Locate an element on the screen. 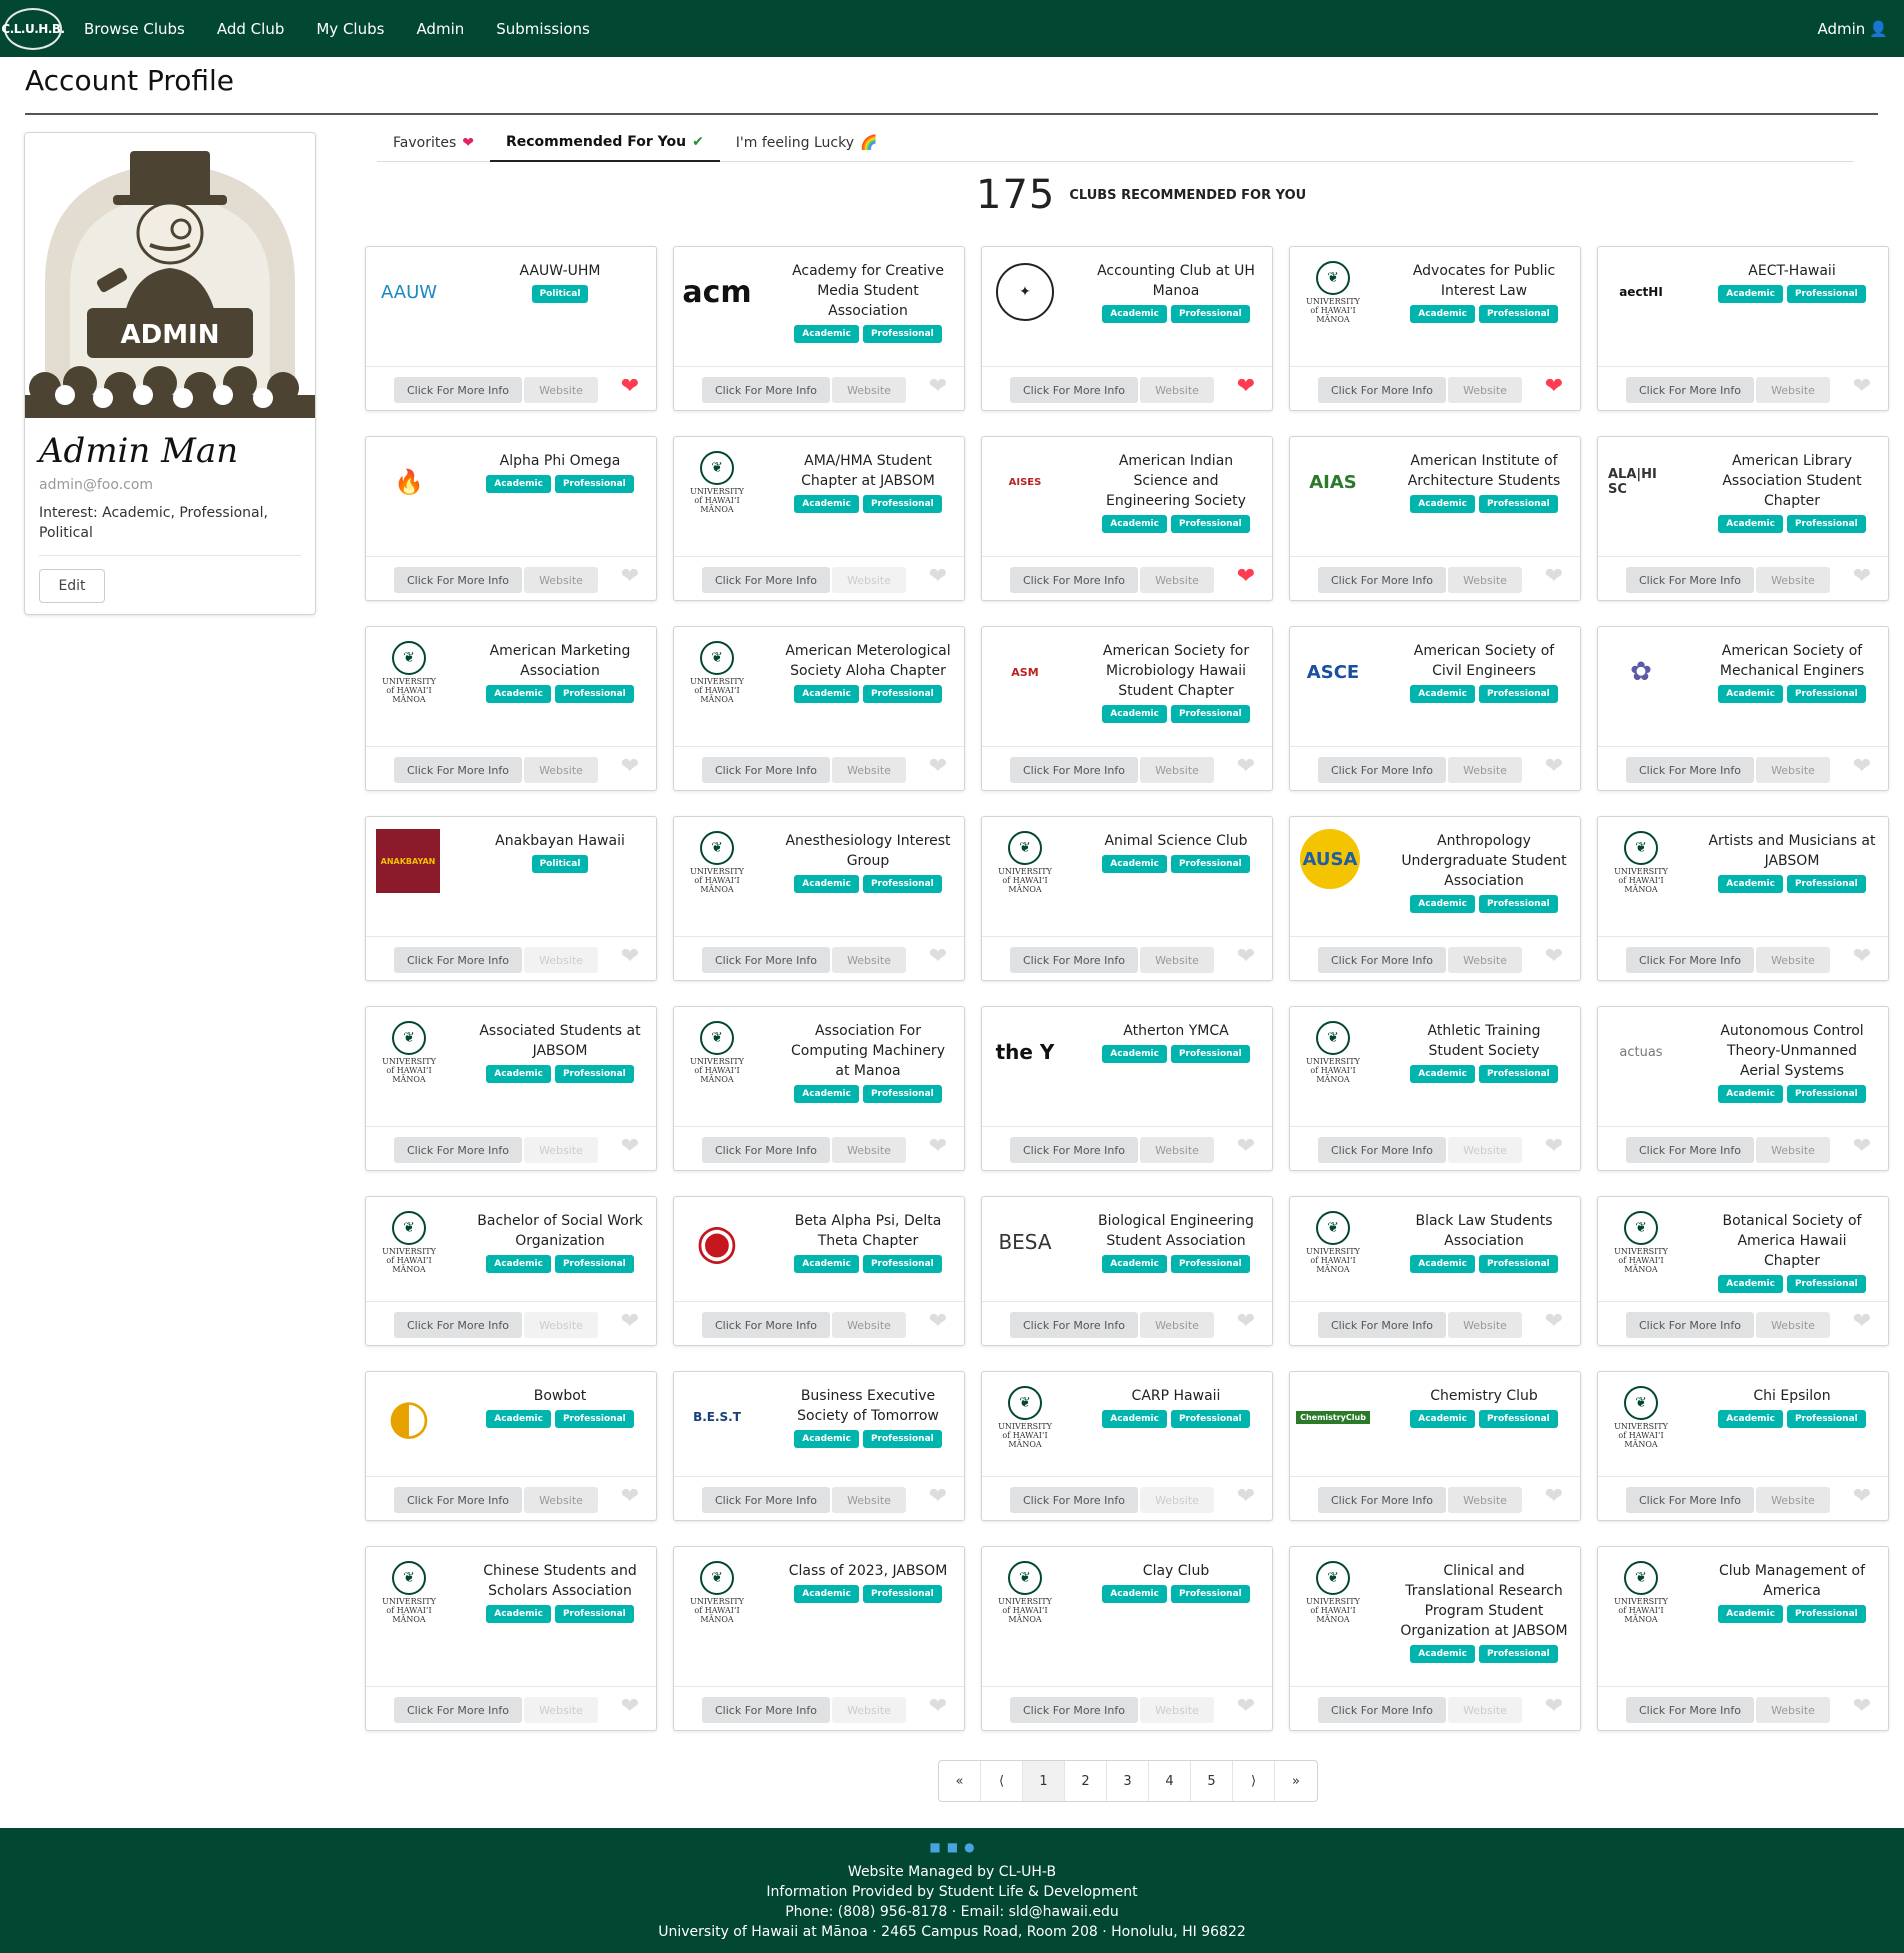  page-link: 3 is located at coordinates (1128, 1781).